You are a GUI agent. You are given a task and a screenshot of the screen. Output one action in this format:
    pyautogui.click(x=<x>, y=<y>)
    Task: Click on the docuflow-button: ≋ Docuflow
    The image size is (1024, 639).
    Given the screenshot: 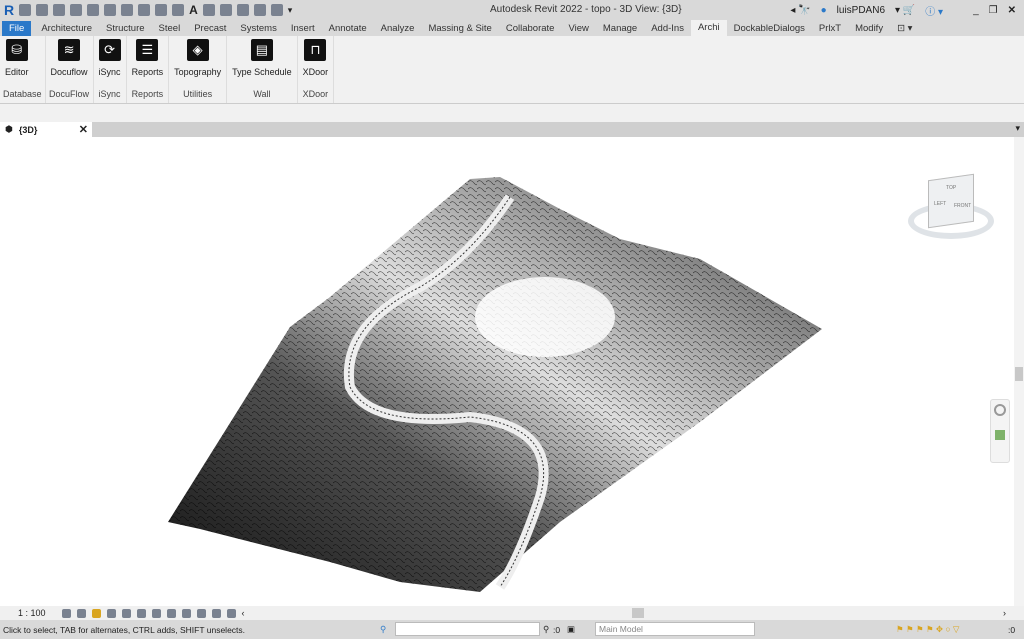 What is the action you would take?
    pyautogui.click(x=69, y=60)
    